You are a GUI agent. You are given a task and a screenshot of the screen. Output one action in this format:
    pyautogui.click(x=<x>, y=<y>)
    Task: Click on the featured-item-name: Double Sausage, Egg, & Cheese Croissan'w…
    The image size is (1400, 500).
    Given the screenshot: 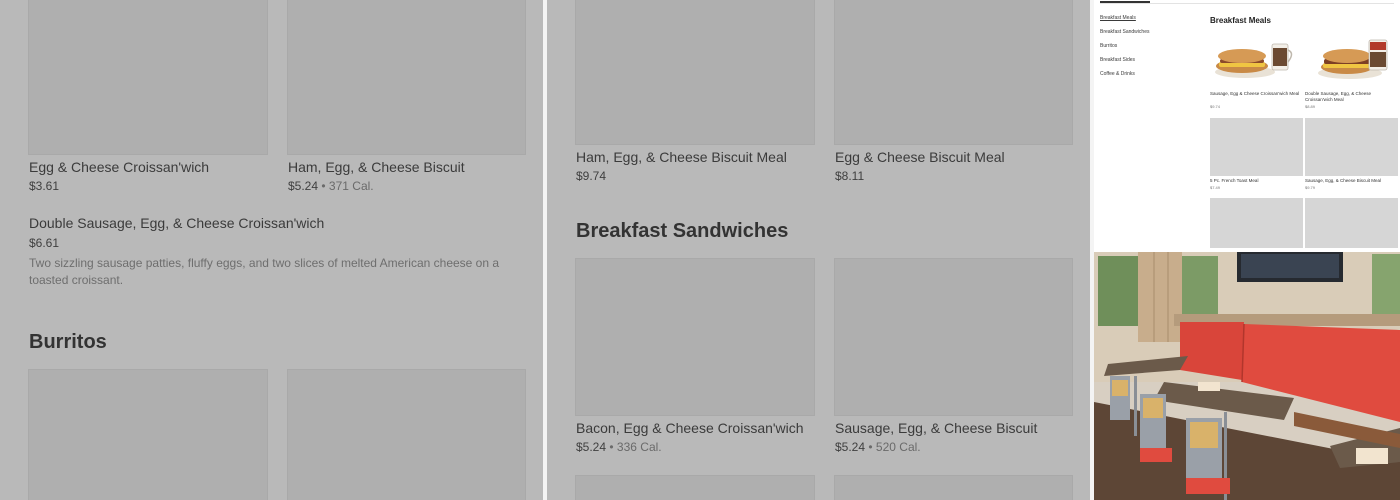 What is the action you would take?
    pyautogui.click(x=176, y=223)
    